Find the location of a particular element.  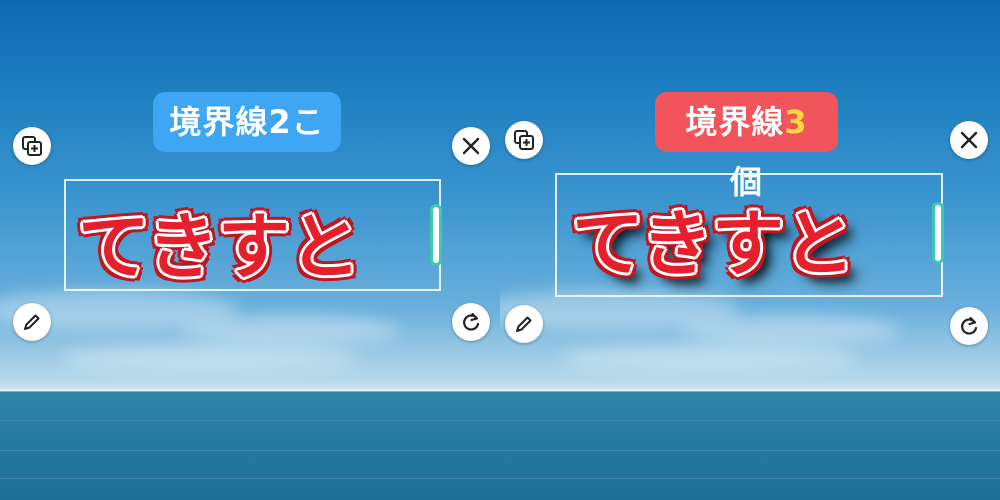

label-three-borders: 境界線3個 is located at coordinates (746, 146).